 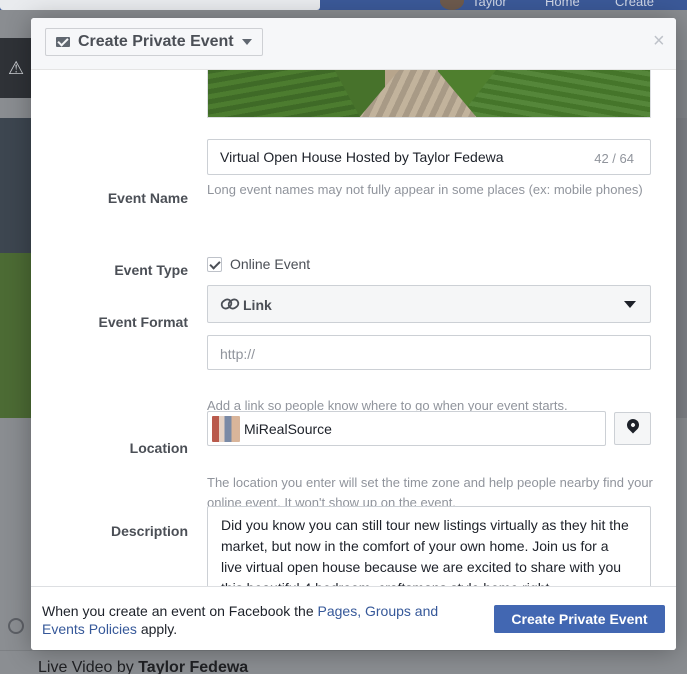 I want to click on checkmark-icon, so click(x=214, y=264).